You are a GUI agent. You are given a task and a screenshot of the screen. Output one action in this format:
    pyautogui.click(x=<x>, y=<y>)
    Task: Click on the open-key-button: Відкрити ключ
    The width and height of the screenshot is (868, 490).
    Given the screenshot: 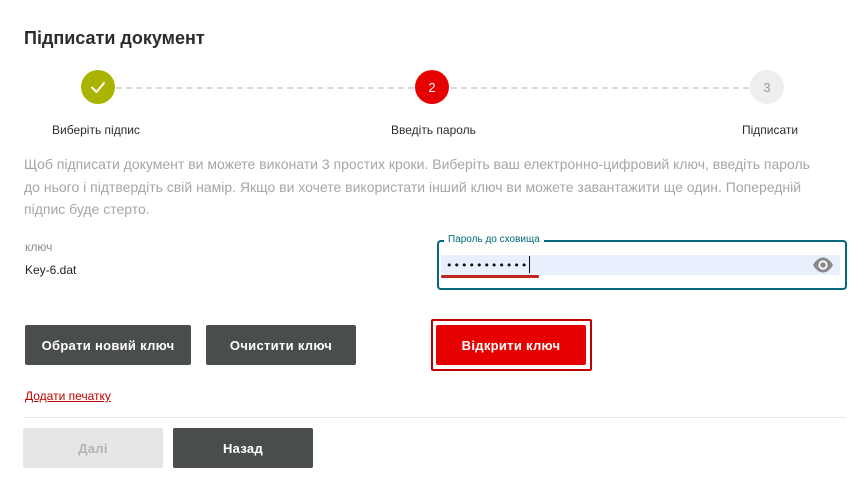 What is the action you would take?
    pyautogui.click(x=511, y=345)
    